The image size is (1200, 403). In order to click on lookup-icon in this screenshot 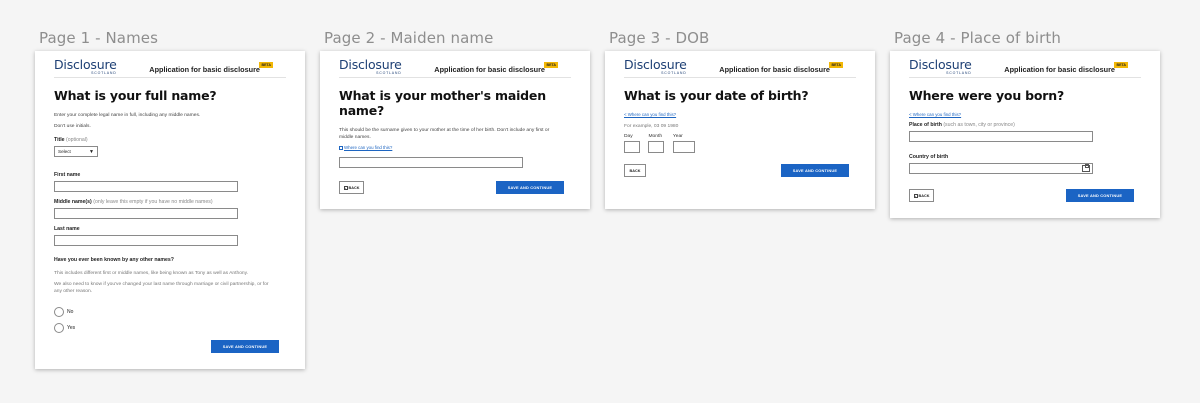, I will do `click(1086, 168)`.